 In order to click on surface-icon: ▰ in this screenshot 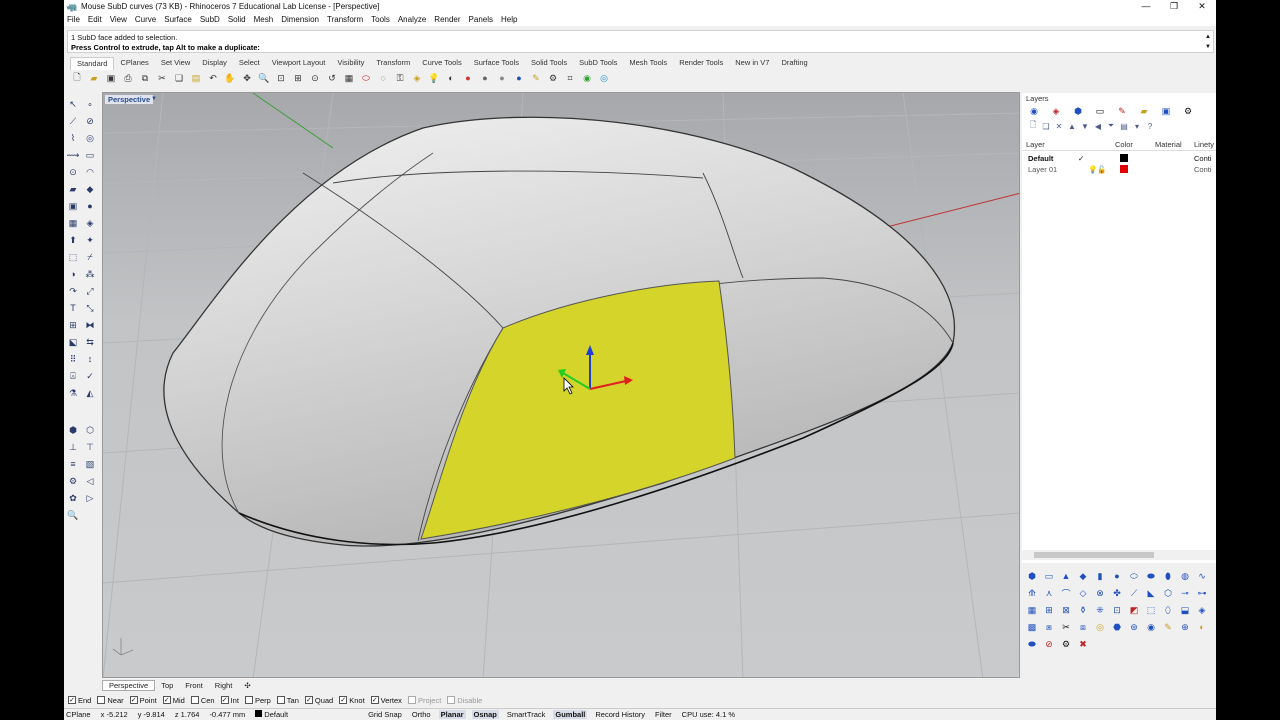, I will do `click(73, 189)`.